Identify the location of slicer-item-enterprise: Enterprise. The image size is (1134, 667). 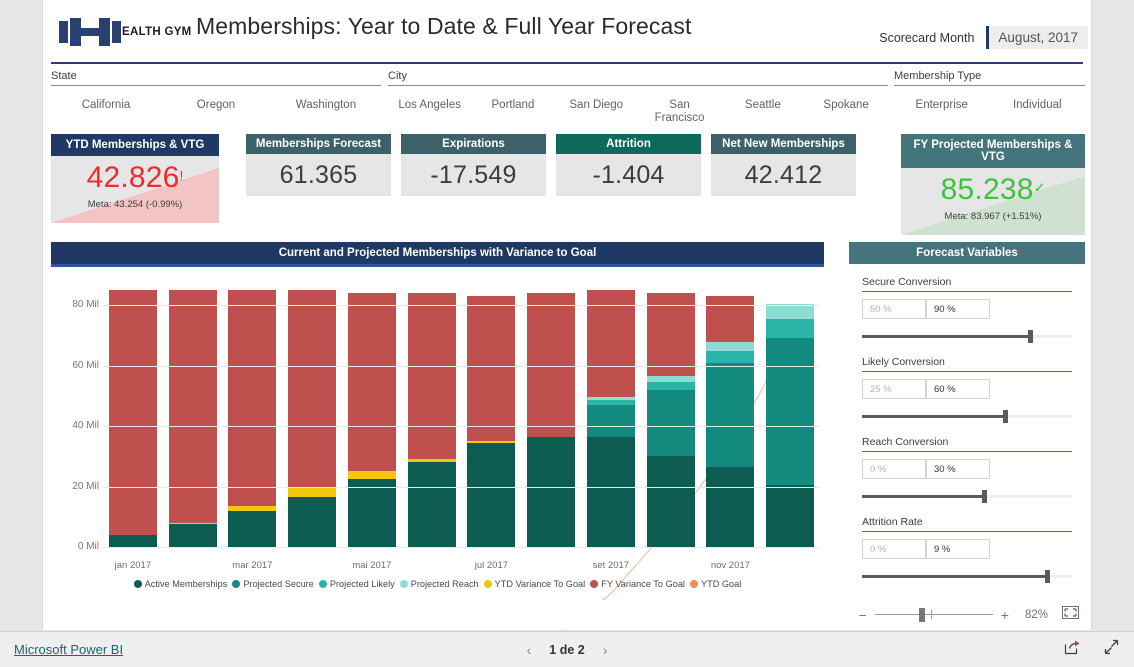
(942, 105).